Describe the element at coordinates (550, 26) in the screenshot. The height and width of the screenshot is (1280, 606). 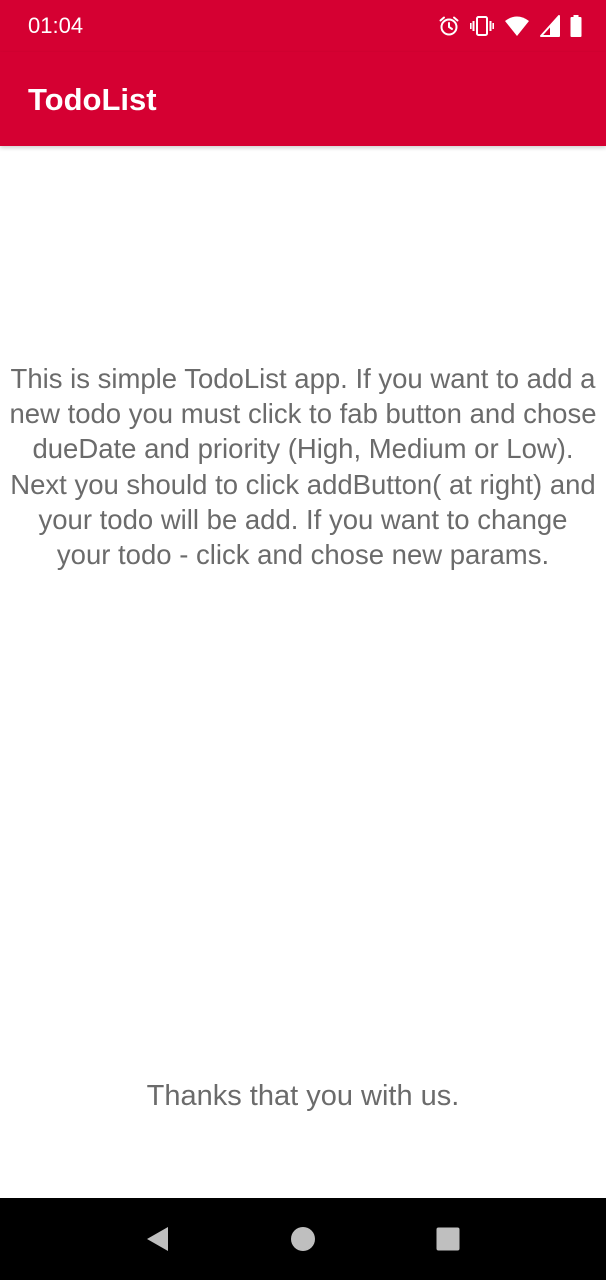
I see `signal-icon` at that location.